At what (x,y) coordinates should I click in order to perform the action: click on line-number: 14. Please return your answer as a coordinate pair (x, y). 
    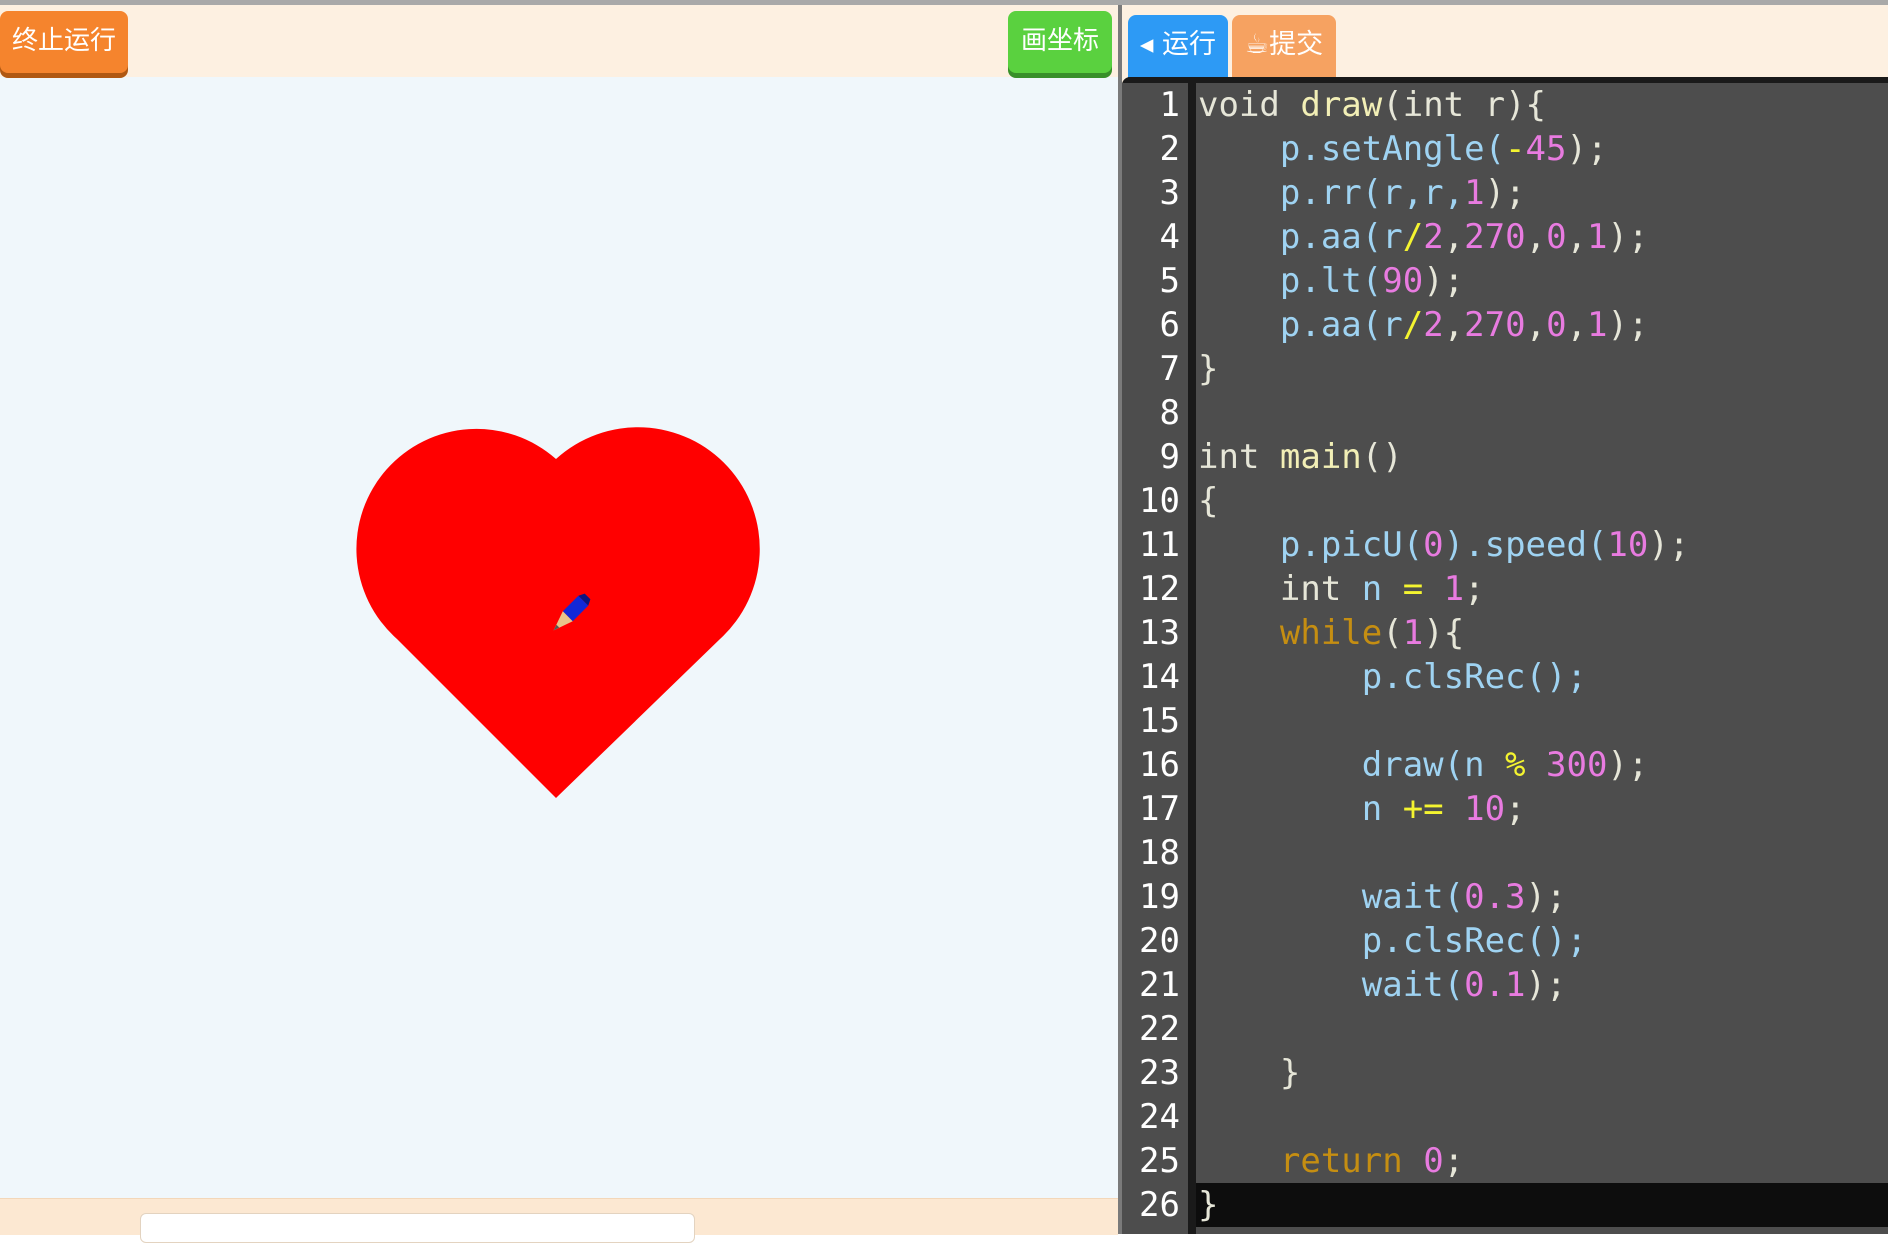
    Looking at the image, I should click on (1159, 677).